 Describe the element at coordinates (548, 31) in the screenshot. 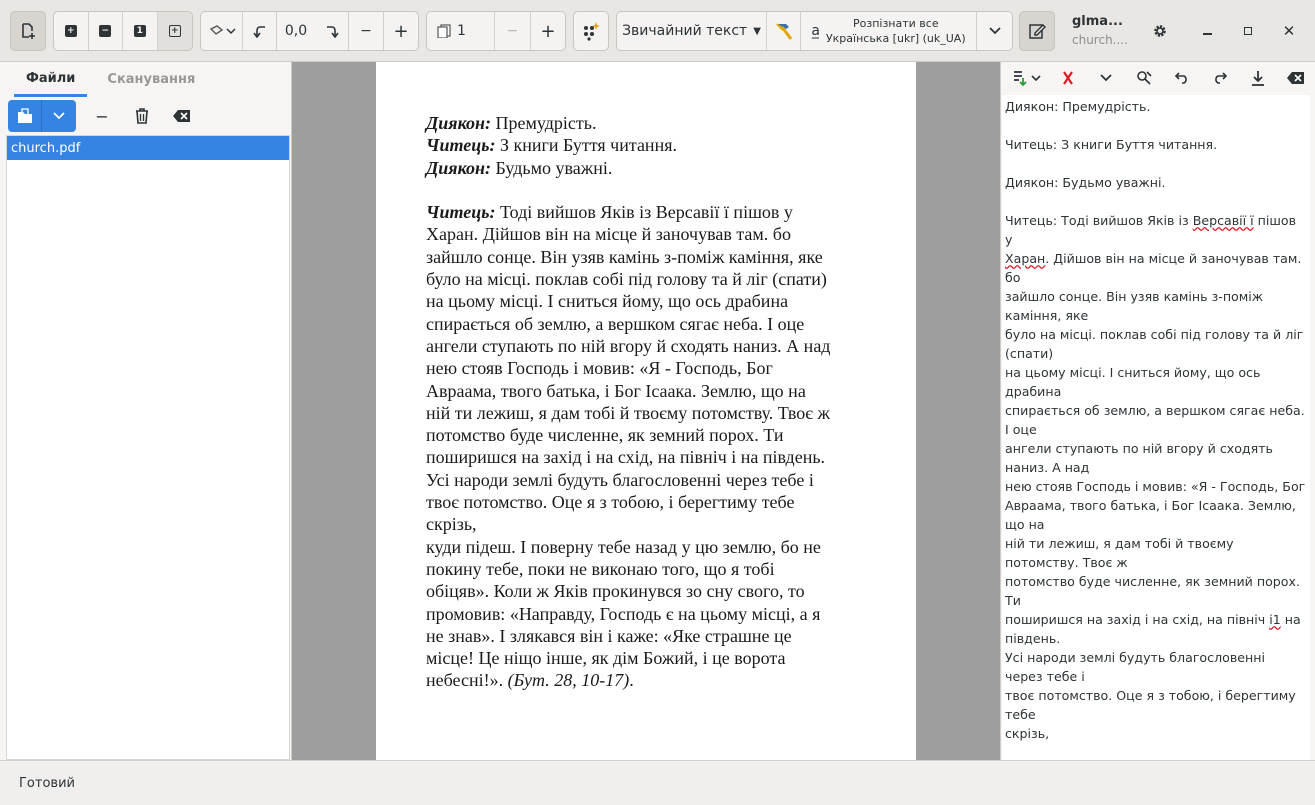

I see `page-increase-button: +` at that location.